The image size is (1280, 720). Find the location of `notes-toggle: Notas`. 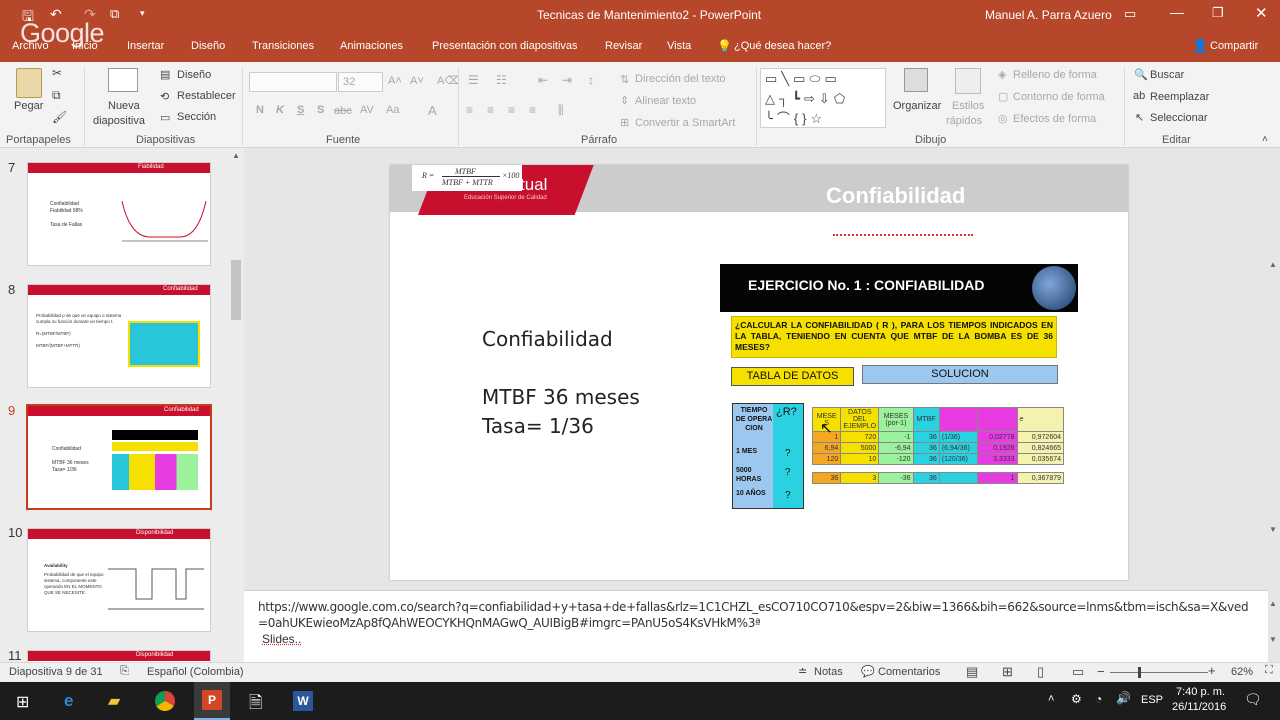

notes-toggle: Notas is located at coordinates (828, 672).